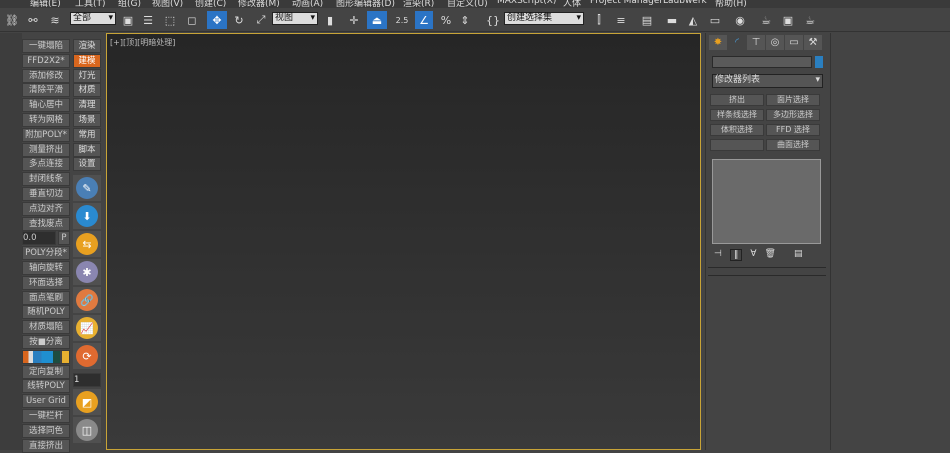  What do you see at coordinates (365, 4) in the screenshot?
I see `menu-item: 图形编辑器(D)` at bounding box center [365, 4].